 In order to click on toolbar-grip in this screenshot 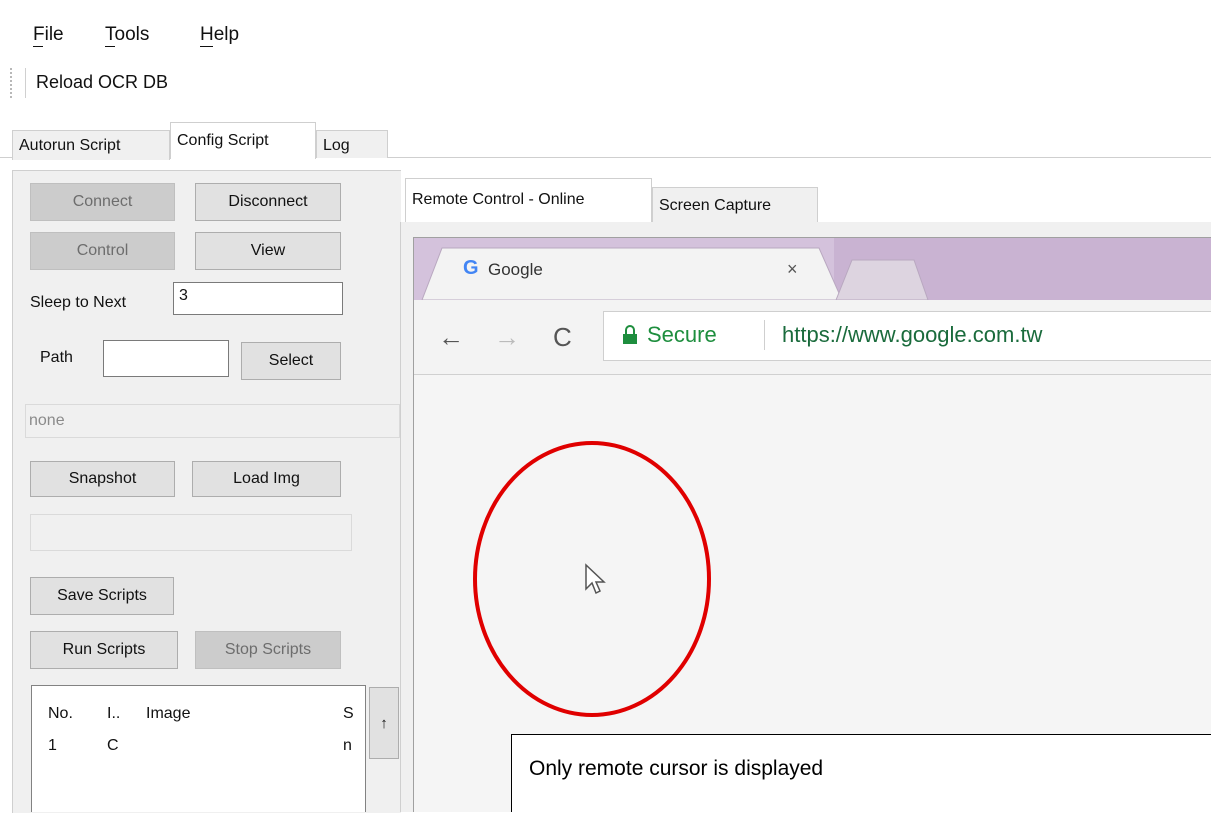, I will do `click(13, 83)`.